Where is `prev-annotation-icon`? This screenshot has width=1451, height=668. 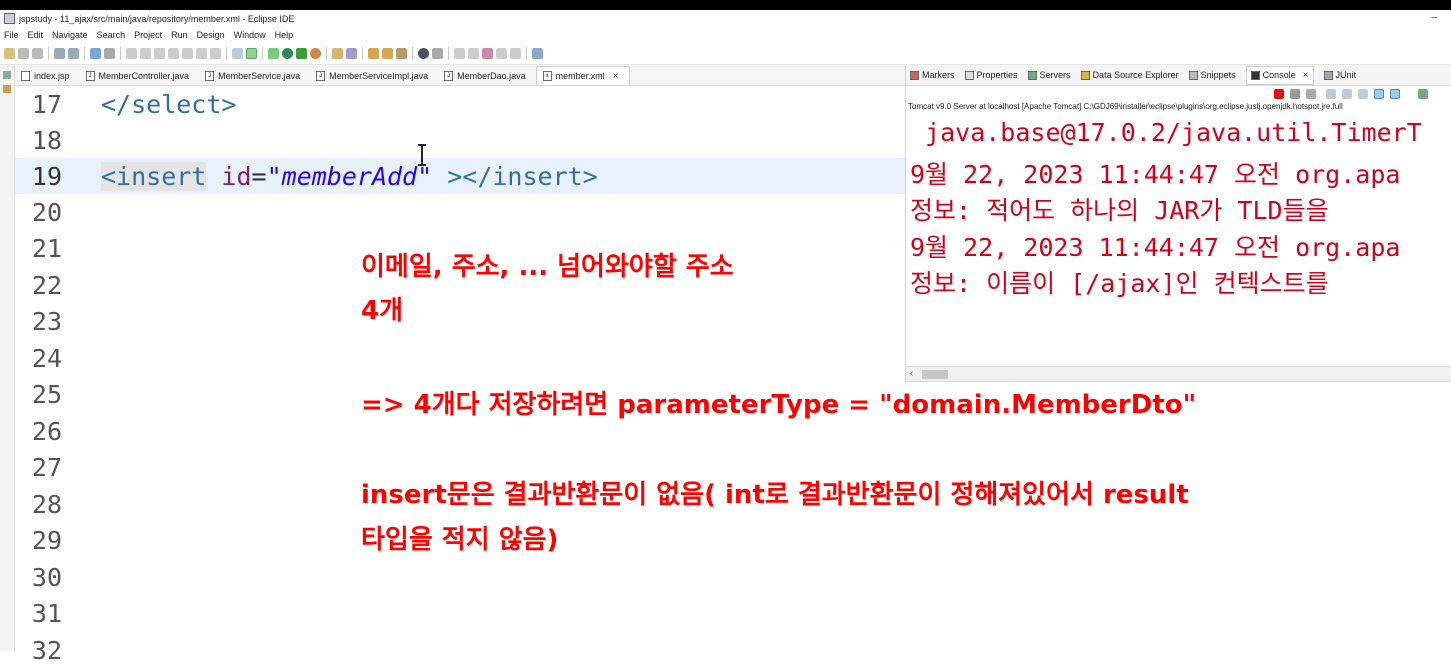
prev-annotation-icon is located at coordinates (473, 53).